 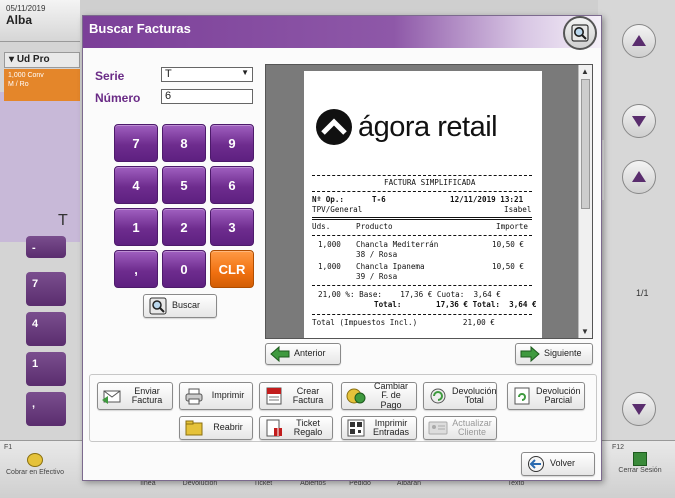 What do you see at coordinates (13, 59) in the screenshot?
I see `list-icon: ▾` at bounding box center [13, 59].